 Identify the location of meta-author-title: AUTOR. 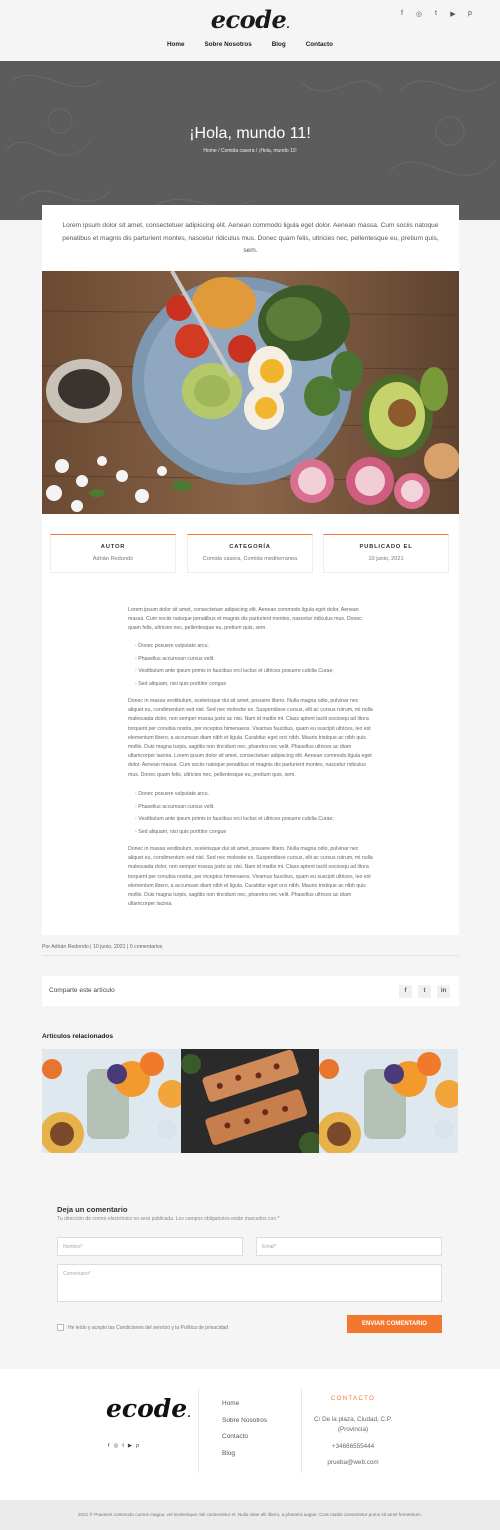
(113, 547).